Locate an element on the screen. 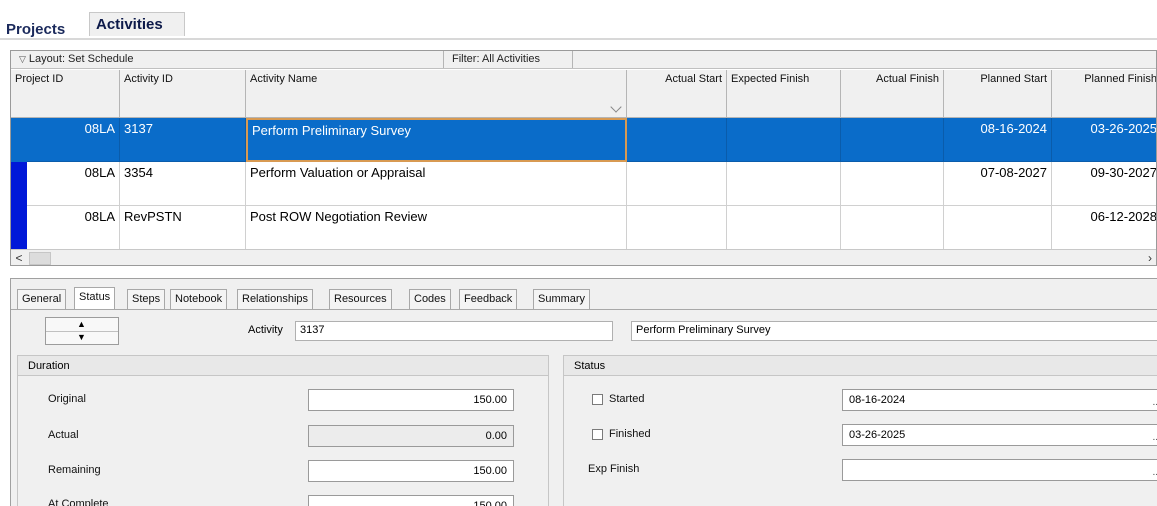 The width and height of the screenshot is (1157, 506). horizontal-scrollbar: < › is located at coordinates (583, 257).